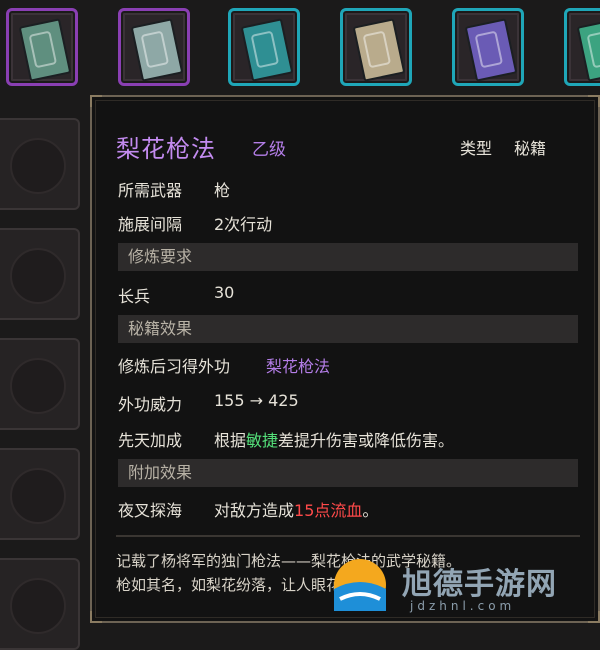 This screenshot has height=650, width=600. What do you see at coordinates (224, 292) in the screenshot?
I see `requirement-value: 30` at bounding box center [224, 292].